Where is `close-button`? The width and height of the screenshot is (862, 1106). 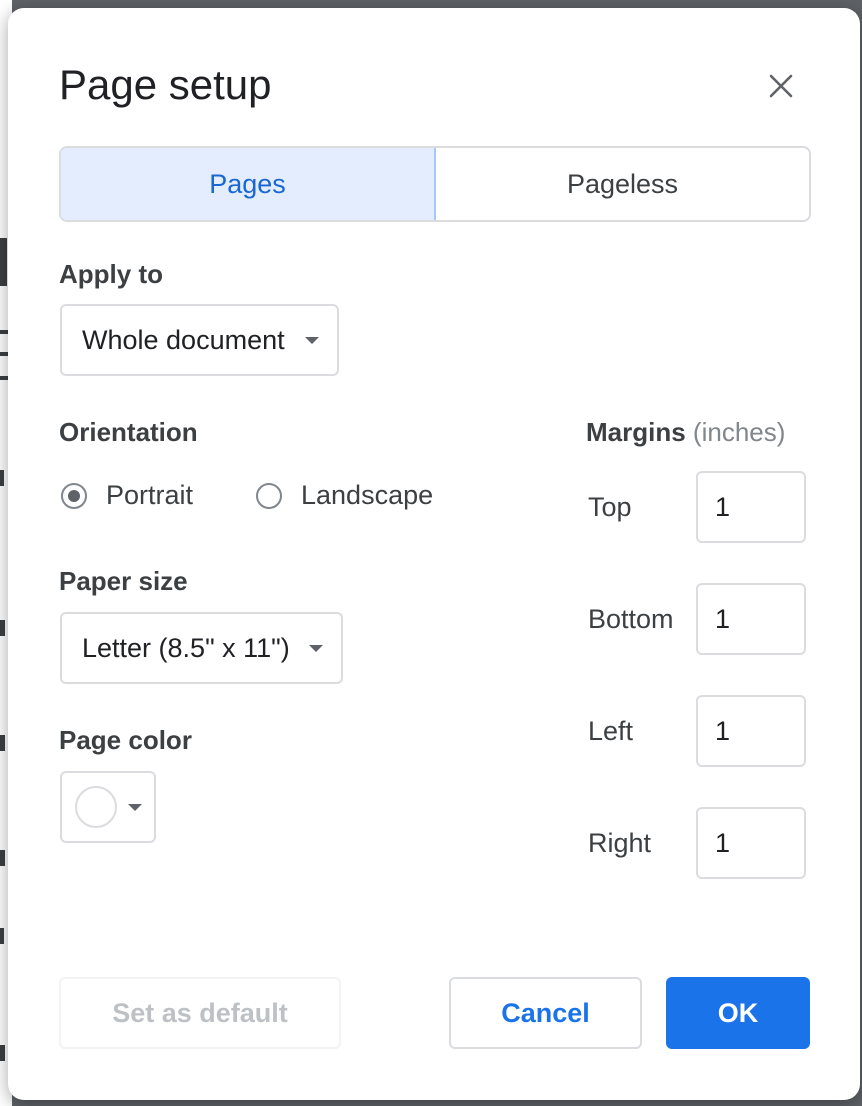
close-button is located at coordinates (781, 86).